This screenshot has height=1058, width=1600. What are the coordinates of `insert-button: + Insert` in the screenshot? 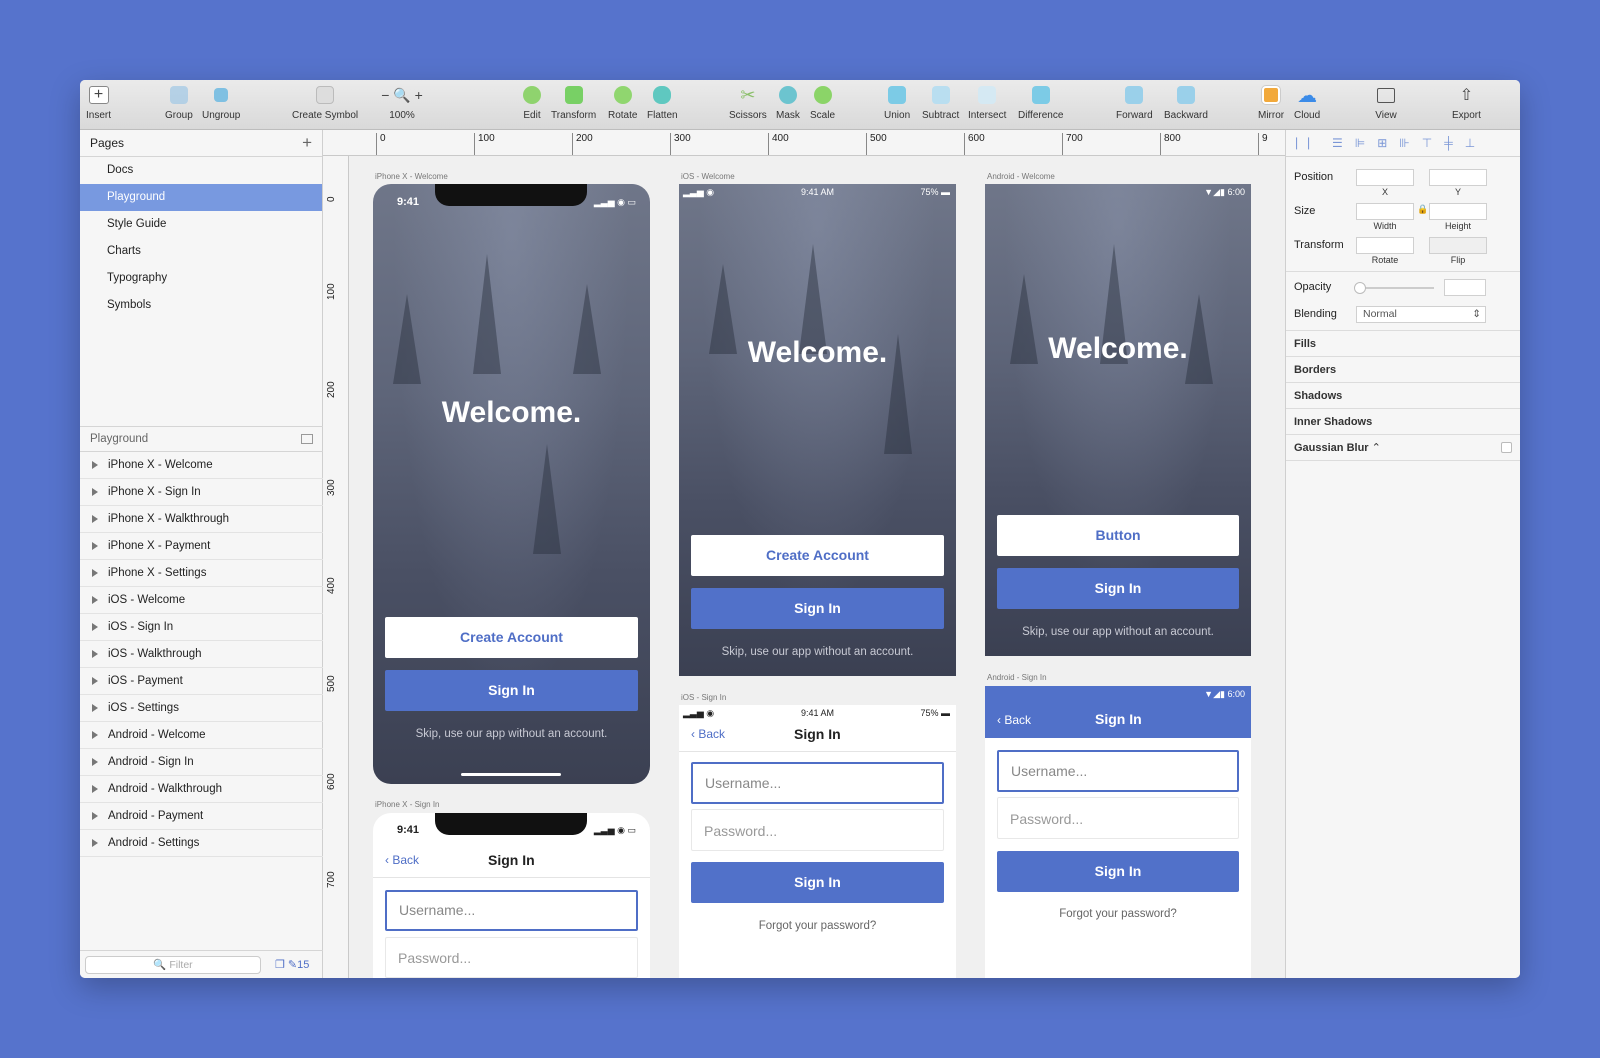 It's located at (98, 102).